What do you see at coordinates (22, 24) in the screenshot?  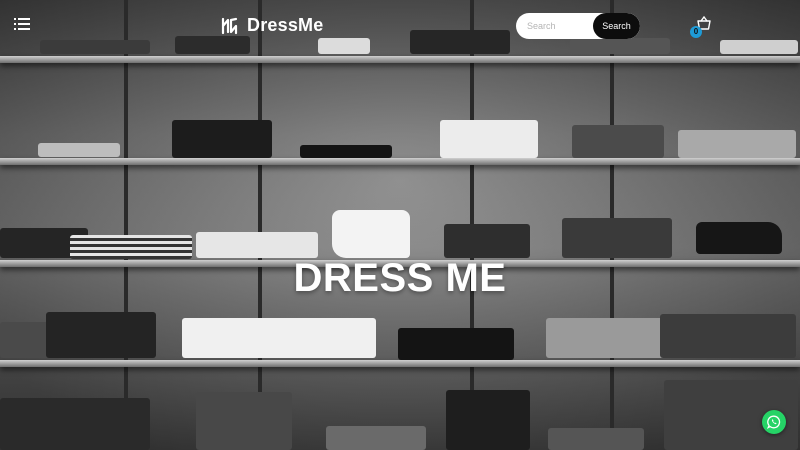 I see `hamburger-menu-icon` at bounding box center [22, 24].